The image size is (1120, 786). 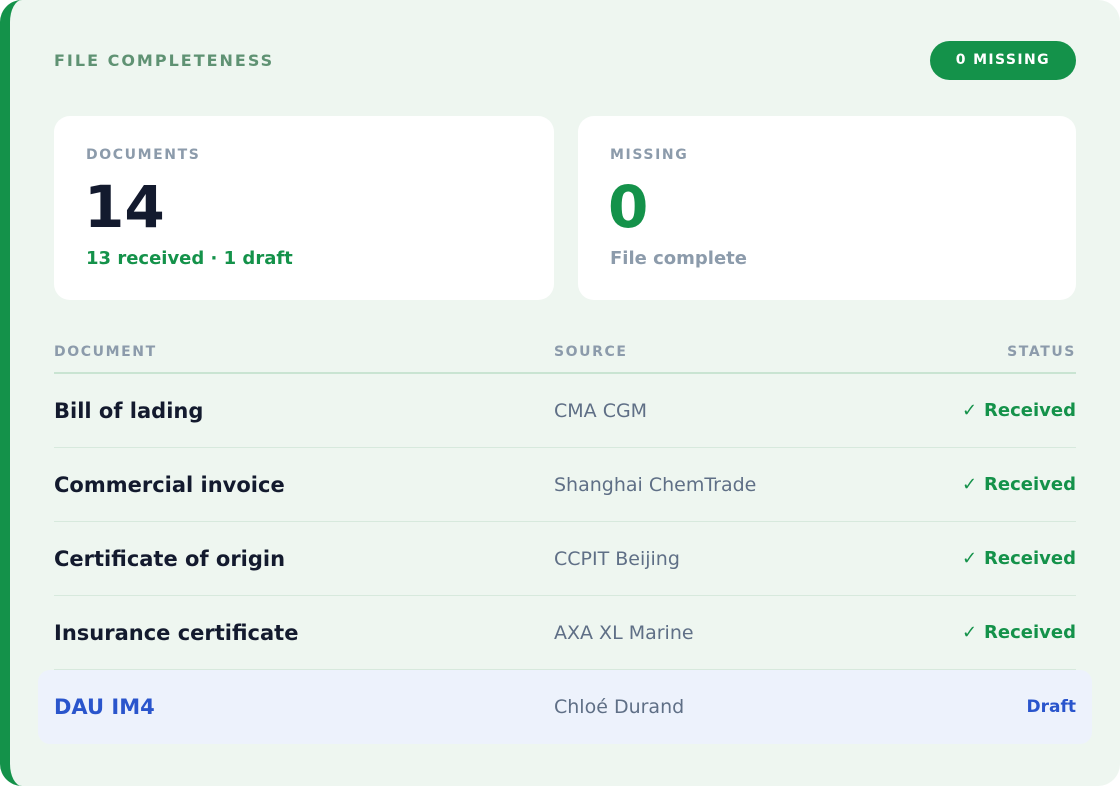 What do you see at coordinates (304, 208) in the screenshot?
I see `documents-card: DOCUMENTS 14 13 received · 1 draft` at bounding box center [304, 208].